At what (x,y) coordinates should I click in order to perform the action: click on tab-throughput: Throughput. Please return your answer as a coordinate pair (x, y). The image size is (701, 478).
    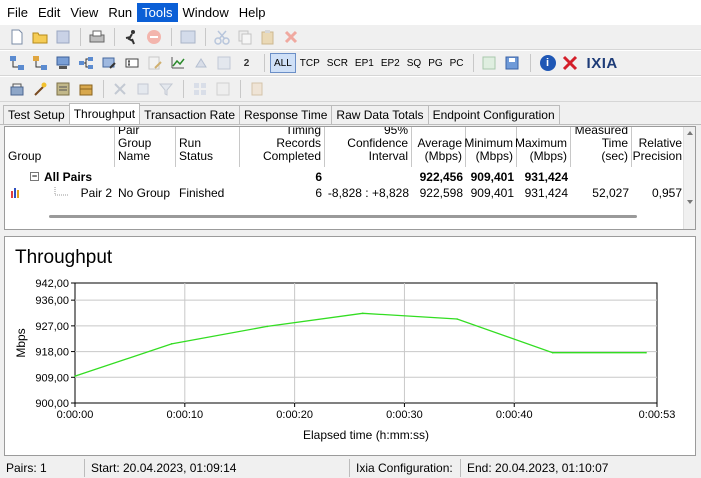
    Looking at the image, I should click on (104, 113).